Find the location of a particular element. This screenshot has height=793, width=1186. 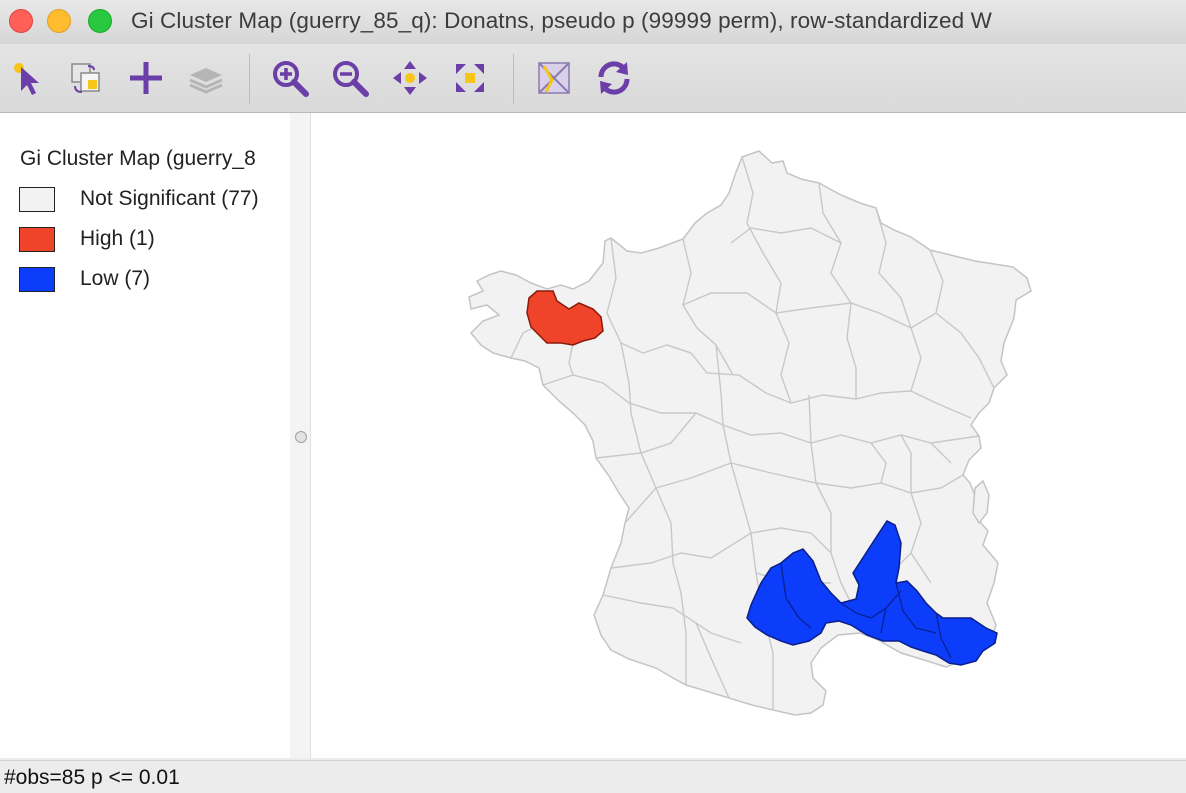

full-extent-icon is located at coordinates (470, 78).